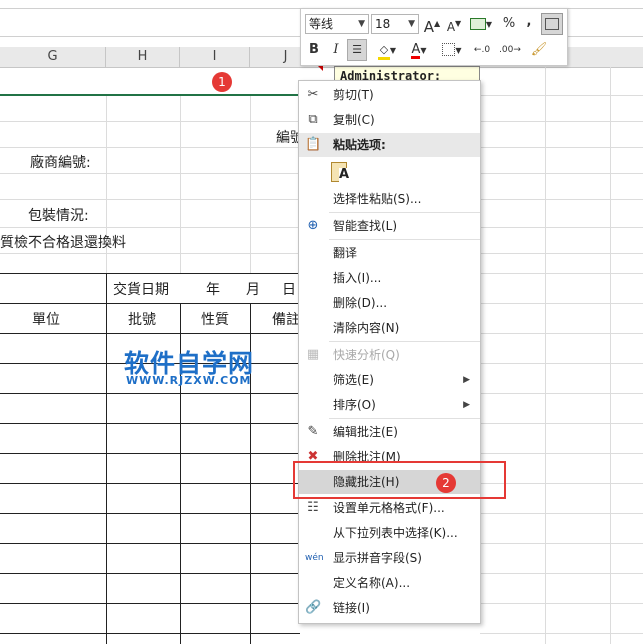  What do you see at coordinates (46, 319) in the screenshot?
I see `cell-unit: 單位` at bounding box center [46, 319].